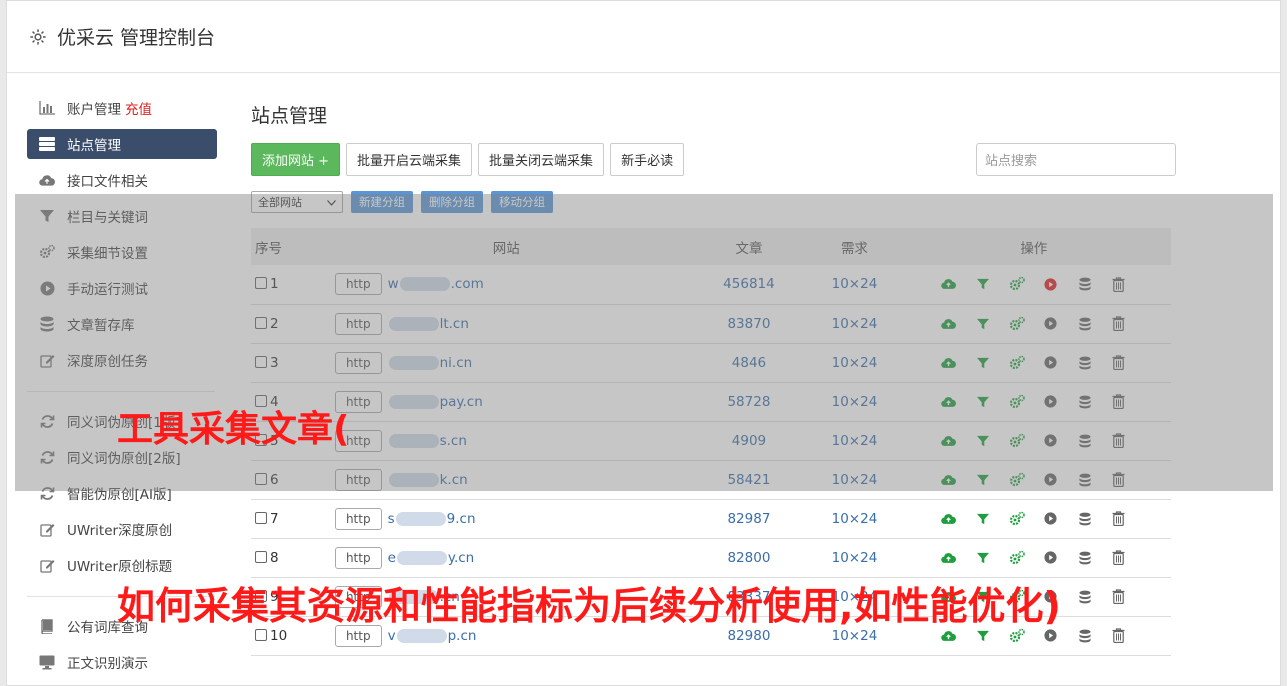  Describe the element at coordinates (296, 159) in the screenshot. I see `add-site-button: 添加网站 +` at that location.